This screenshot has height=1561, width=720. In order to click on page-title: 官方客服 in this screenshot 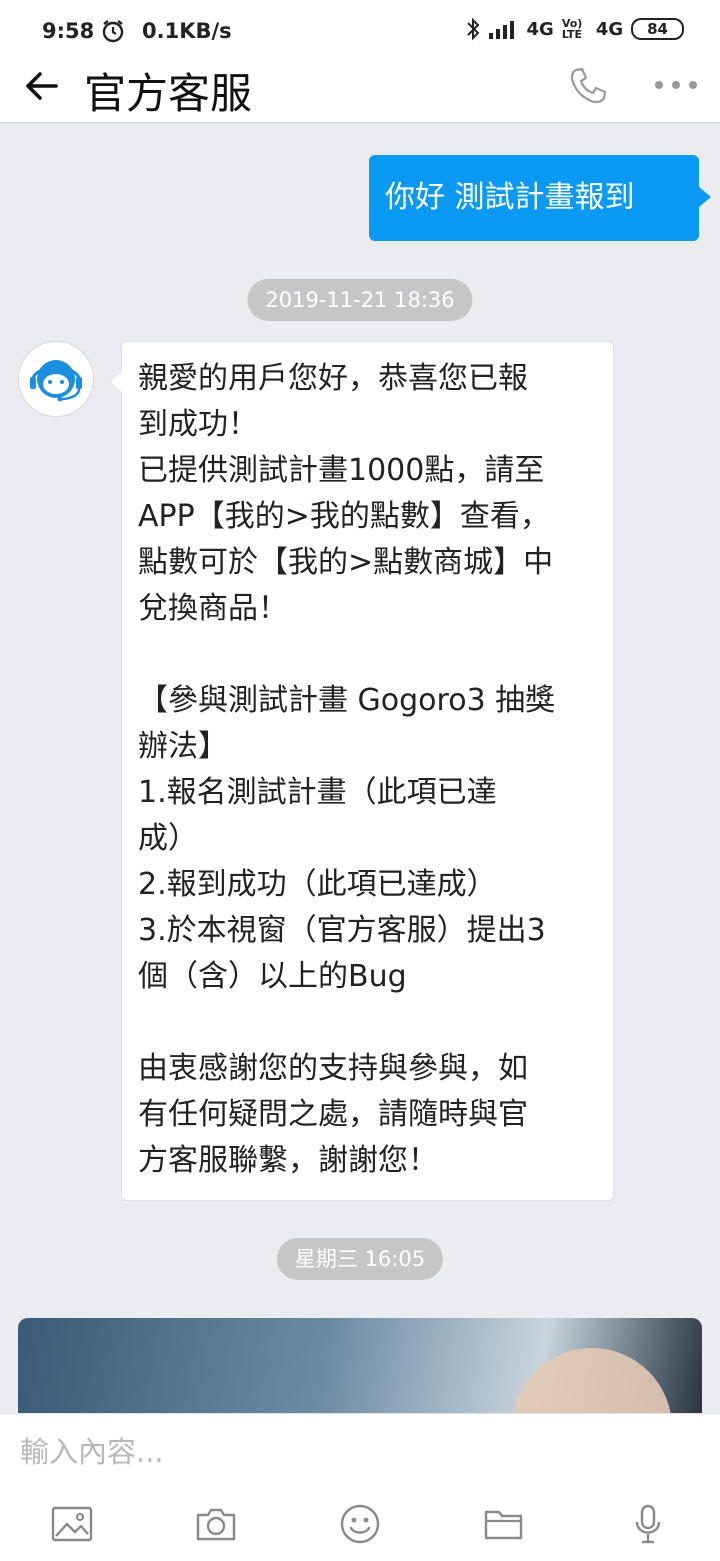, I will do `click(168, 93)`.